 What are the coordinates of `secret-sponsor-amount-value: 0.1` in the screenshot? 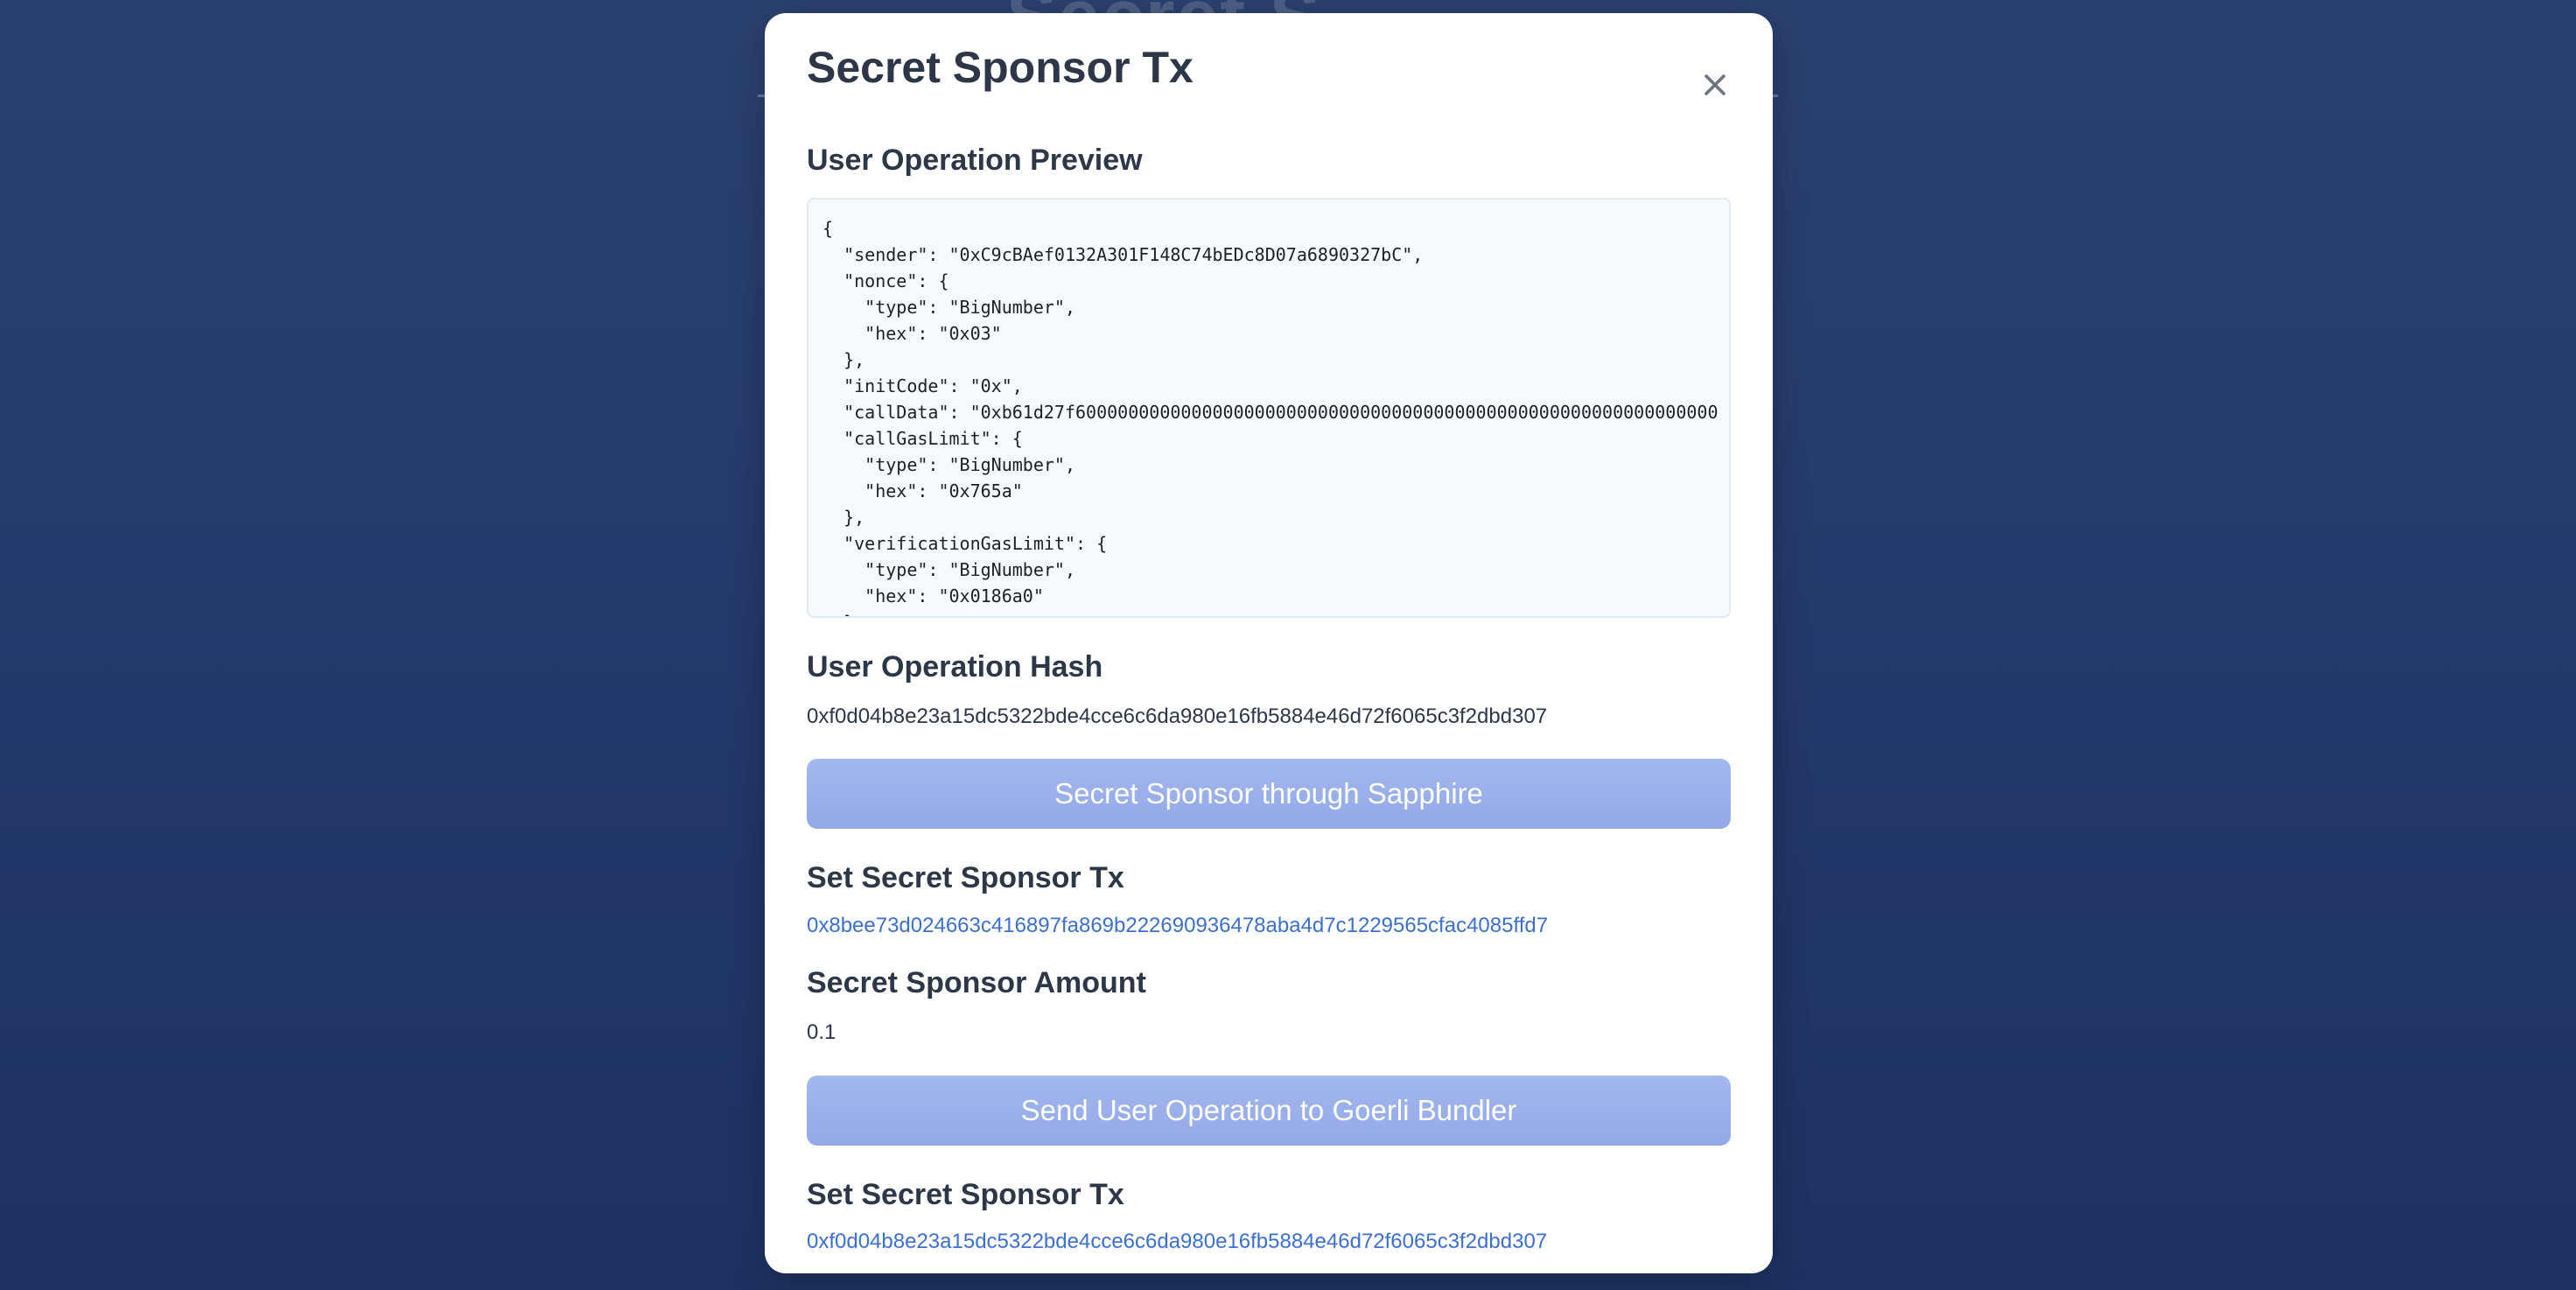 It's located at (821, 1032).